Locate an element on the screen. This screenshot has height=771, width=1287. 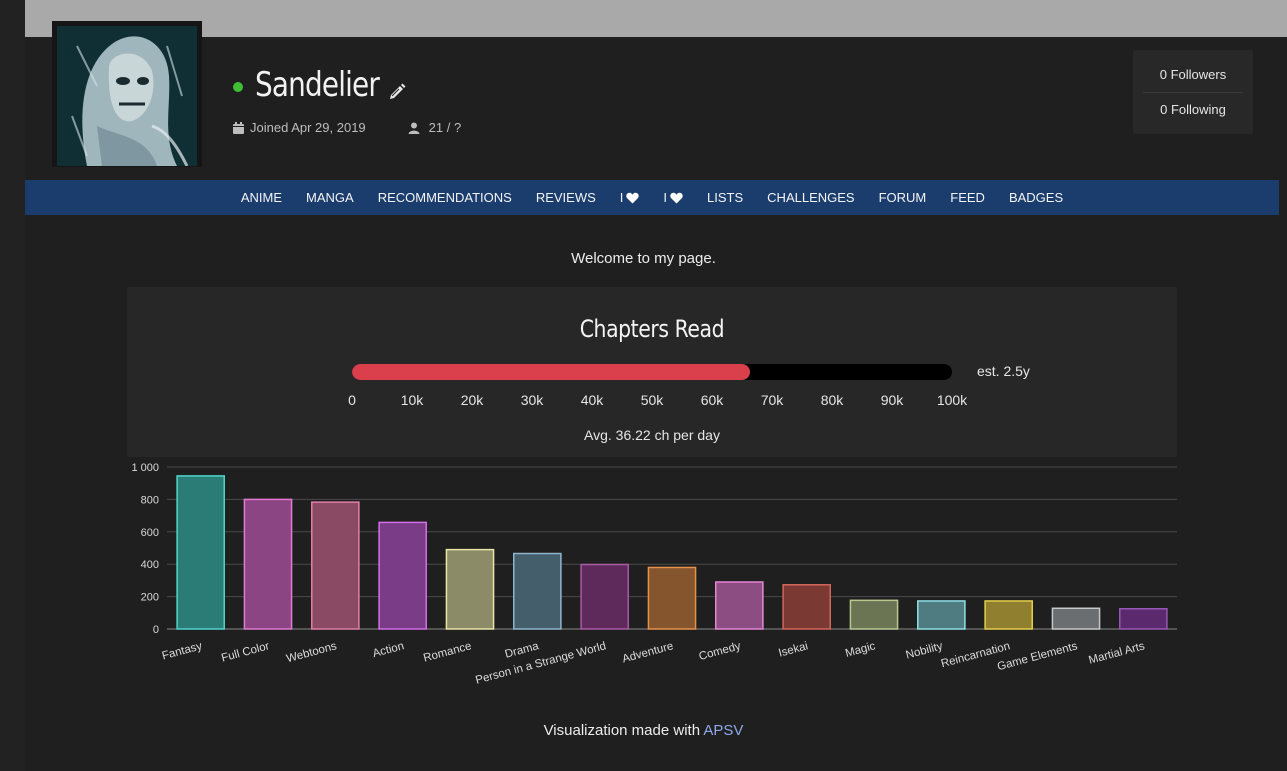
y-tick-label: 400 is located at coordinates (150, 565).